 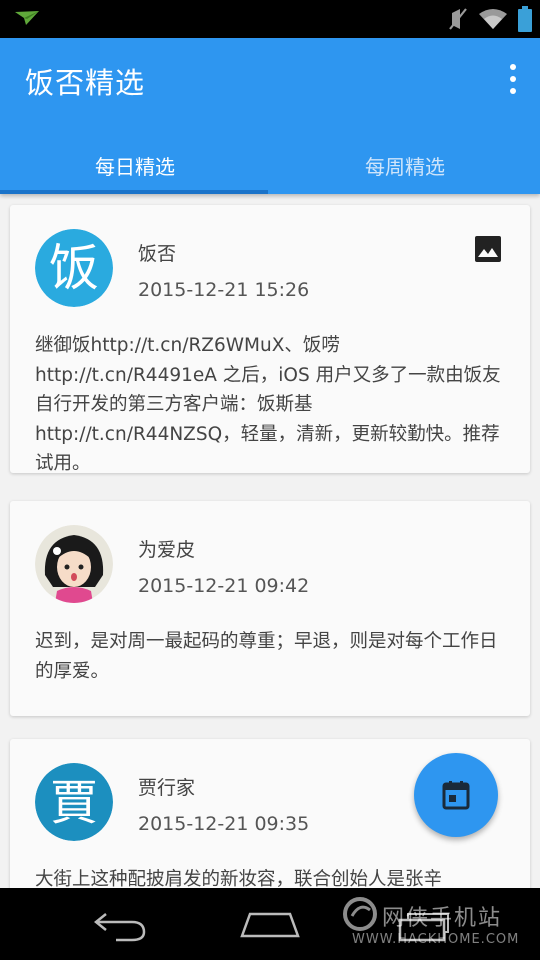 What do you see at coordinates (224, 824) in the screenshot?
I see `post-time: 2015-12-21 09:35` at bounding box center [224, 824].